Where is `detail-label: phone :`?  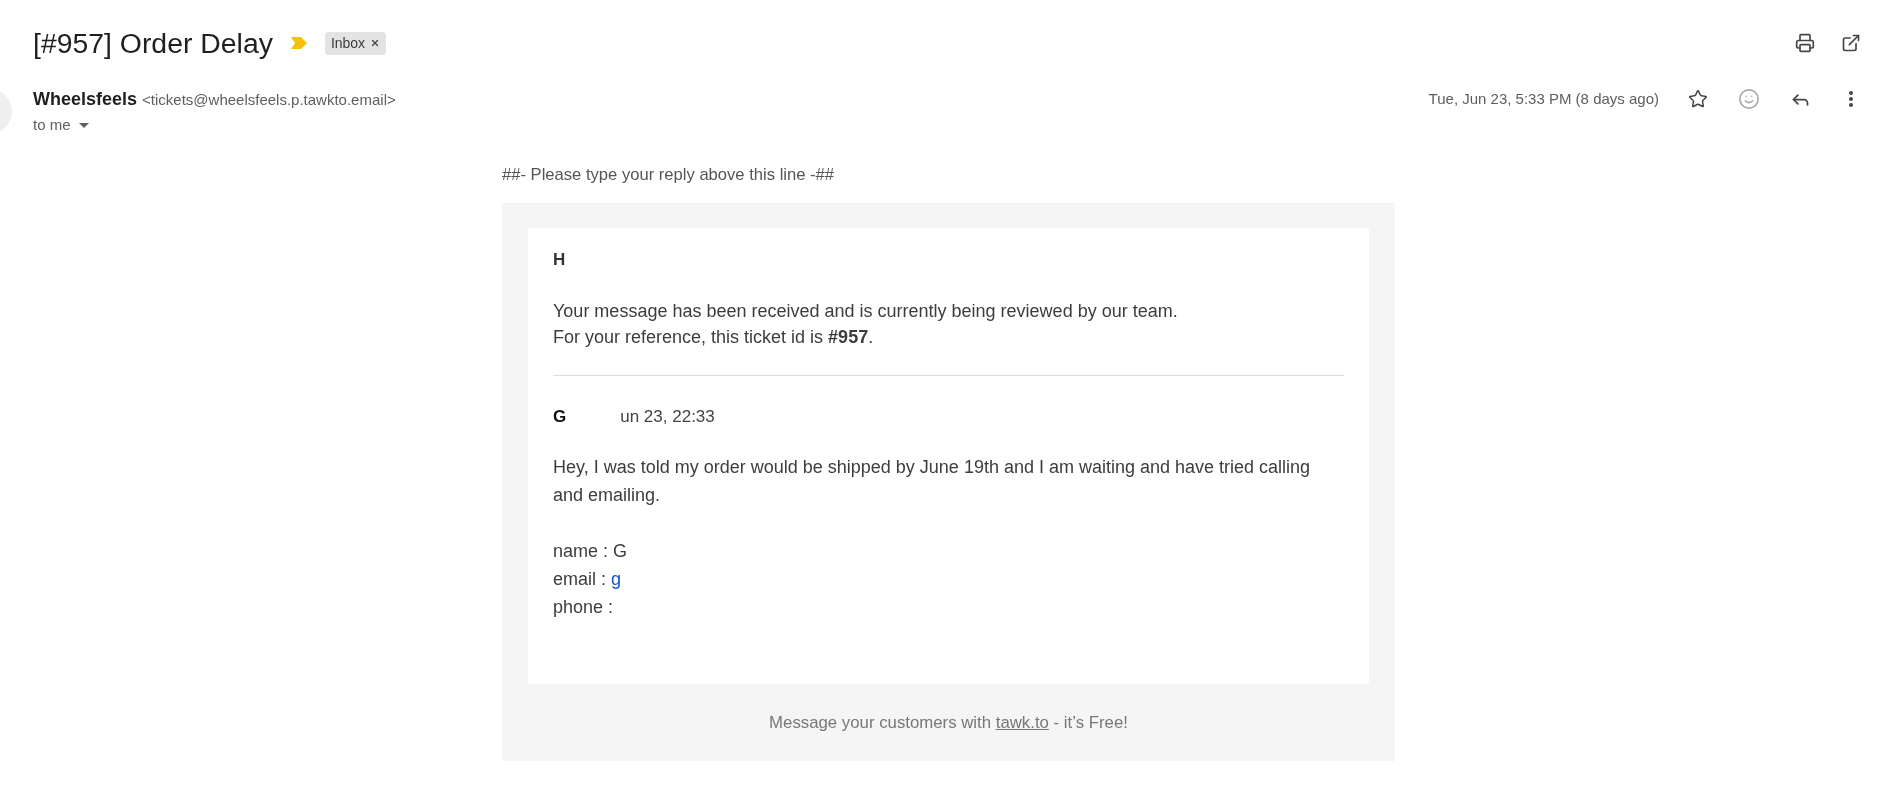 detail-label: phone : is located at coordinates (583, 607).